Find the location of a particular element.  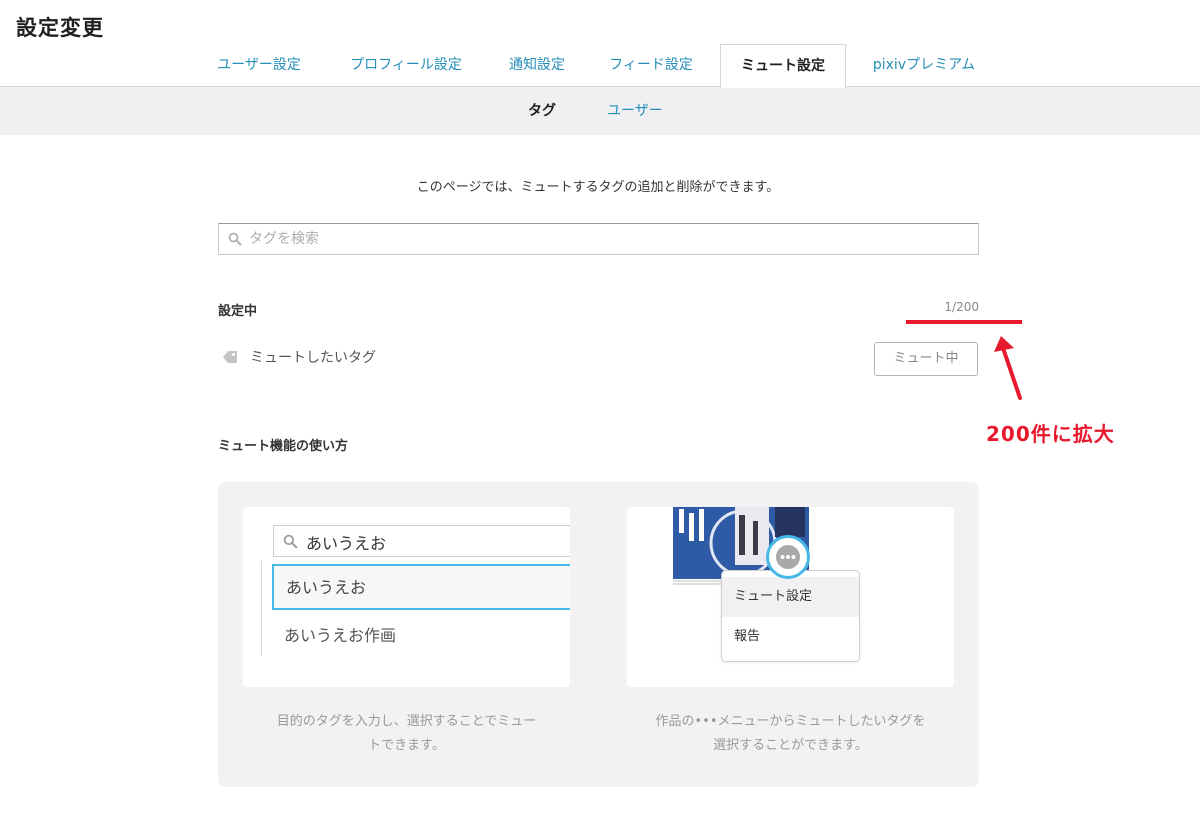

count-underline-annotation is located at coordinates (964, 322).